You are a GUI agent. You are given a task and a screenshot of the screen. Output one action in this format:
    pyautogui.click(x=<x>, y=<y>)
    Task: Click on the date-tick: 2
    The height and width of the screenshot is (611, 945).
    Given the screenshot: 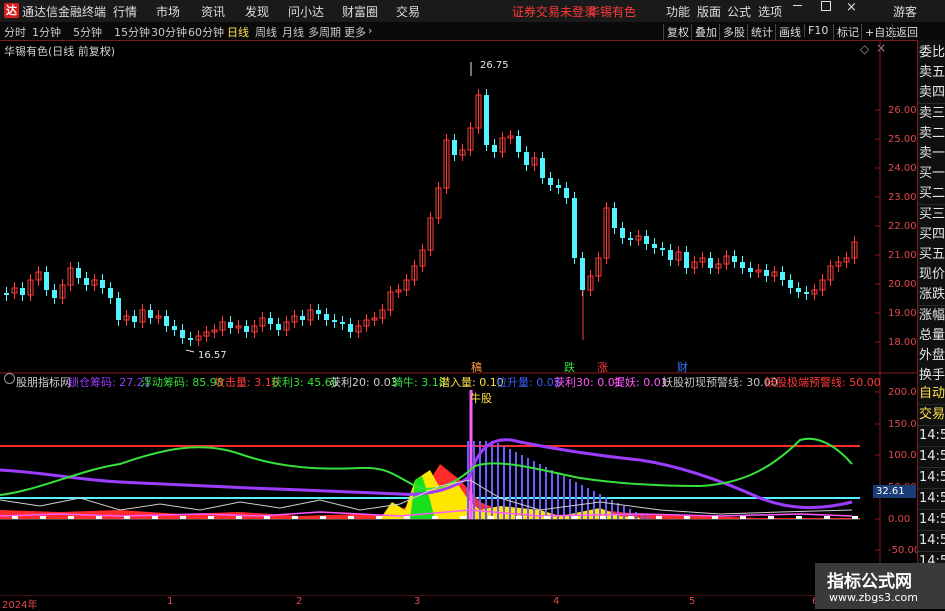 What is the action you would take?
    pyautogui.click(x=299, y=601)
    